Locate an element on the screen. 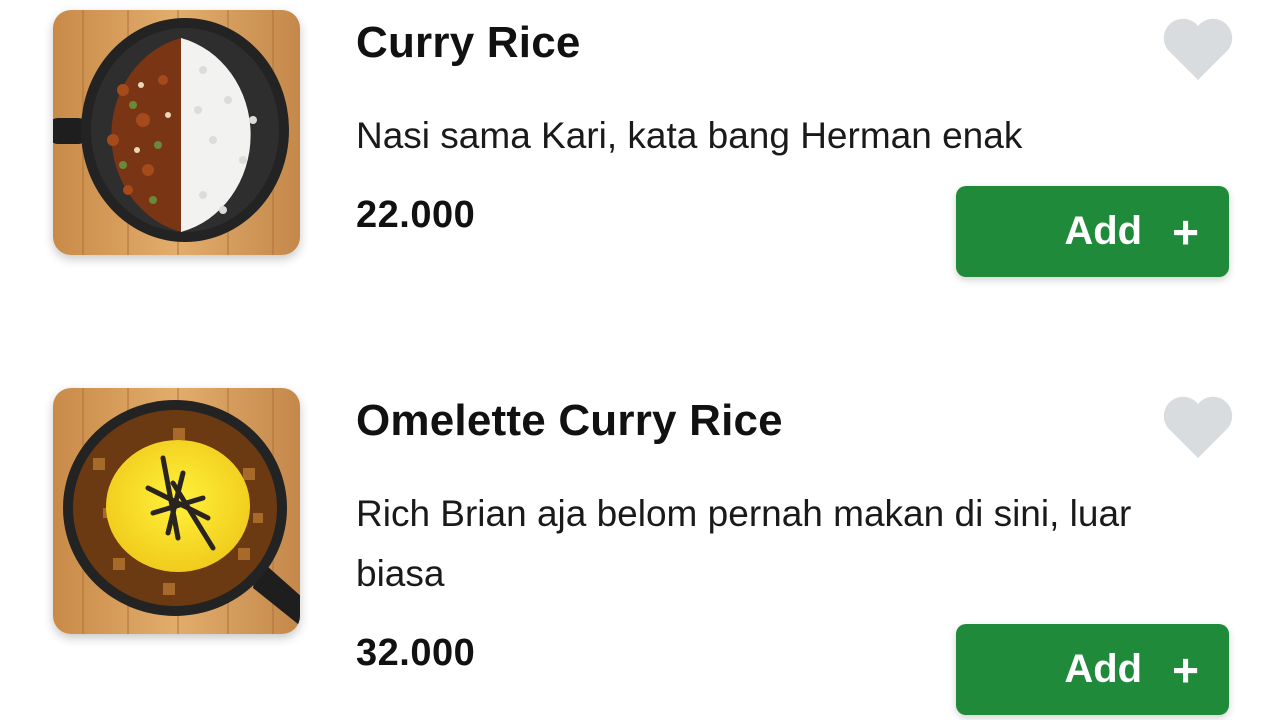 Image resolution: width=1280 pixels, height=720 pixels. omelette-curry-rice-image is located at coordinates (176, 511).